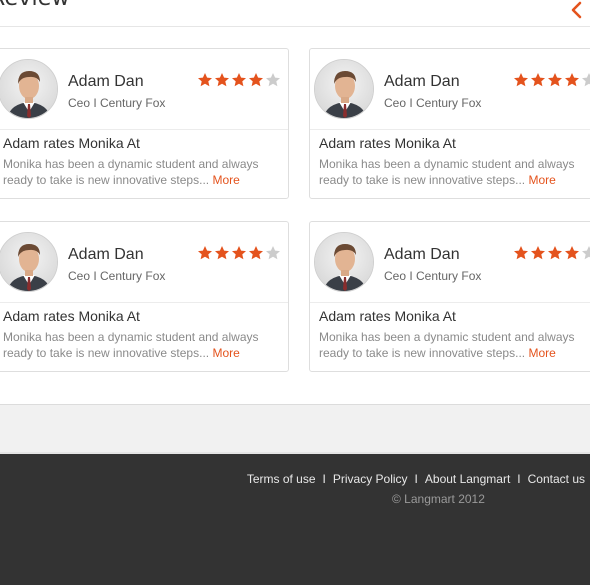 The height and width of the screenshot is (585, 590). I want to click on title-divider, so click(295, 26).